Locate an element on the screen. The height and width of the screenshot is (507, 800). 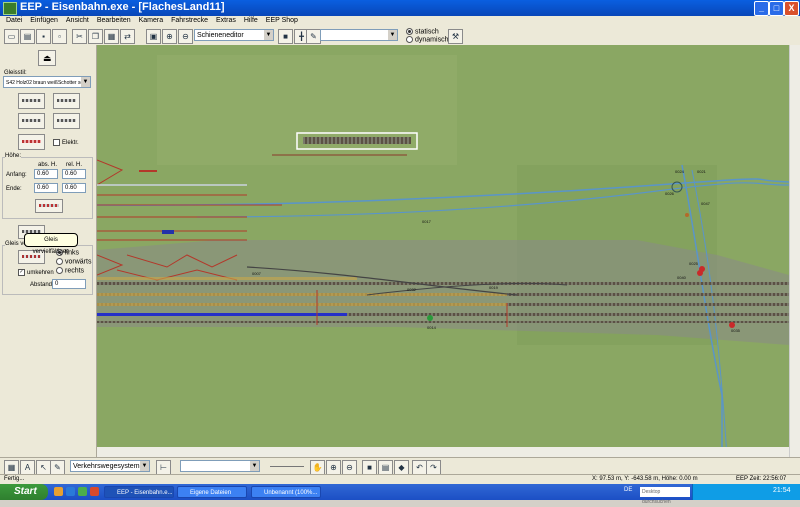
gleisstil-select: S42 Holz02 braun weißSchotter sc ▼ is located at coordinates (47, 82).